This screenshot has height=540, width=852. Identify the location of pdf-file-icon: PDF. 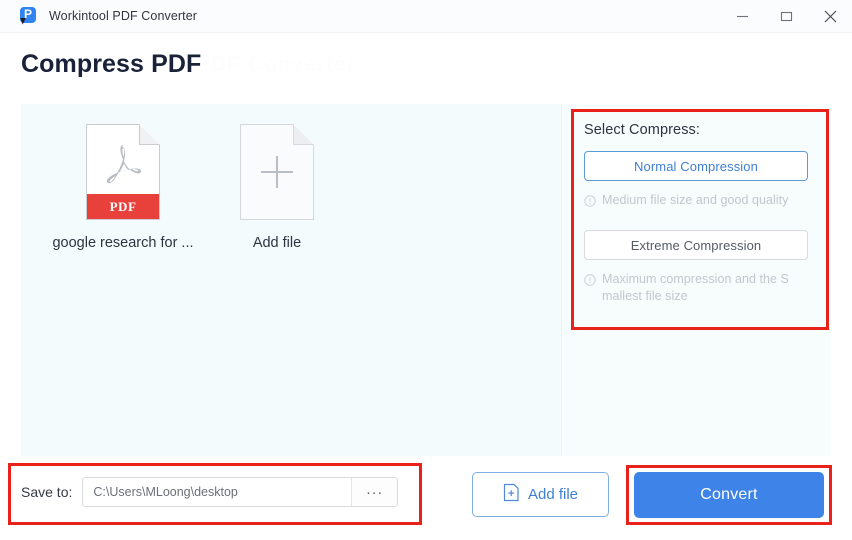
(123, 172).